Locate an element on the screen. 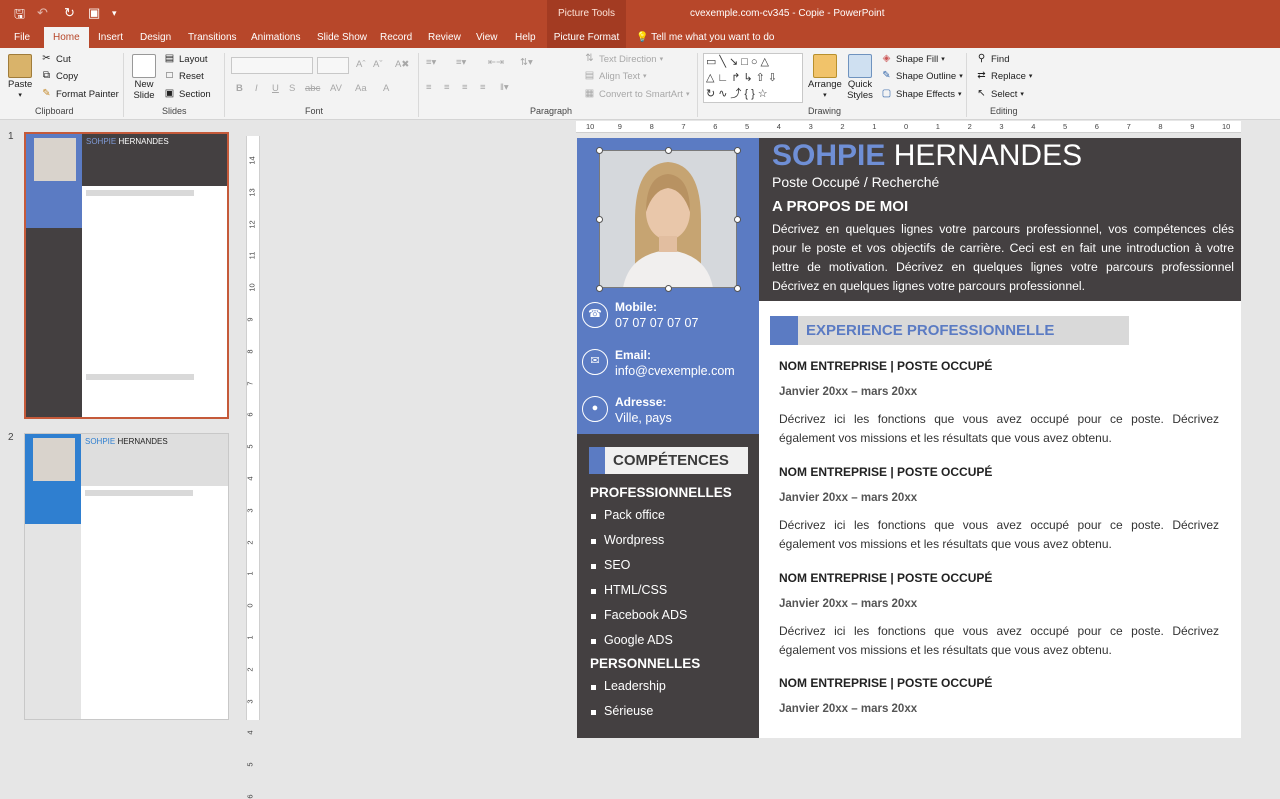 This screenshot has width=1280, height=799. font-size-box is located at coordinates (333, 65).